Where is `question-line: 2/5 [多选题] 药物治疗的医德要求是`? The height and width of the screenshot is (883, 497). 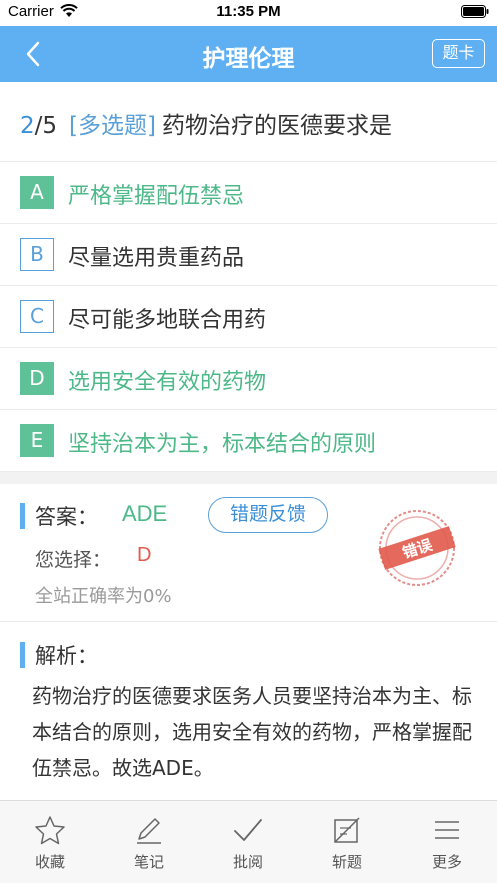 question-line: 2/5 [多选题] 药物治疗的医德要求是 is located at coordinates (206, 123).